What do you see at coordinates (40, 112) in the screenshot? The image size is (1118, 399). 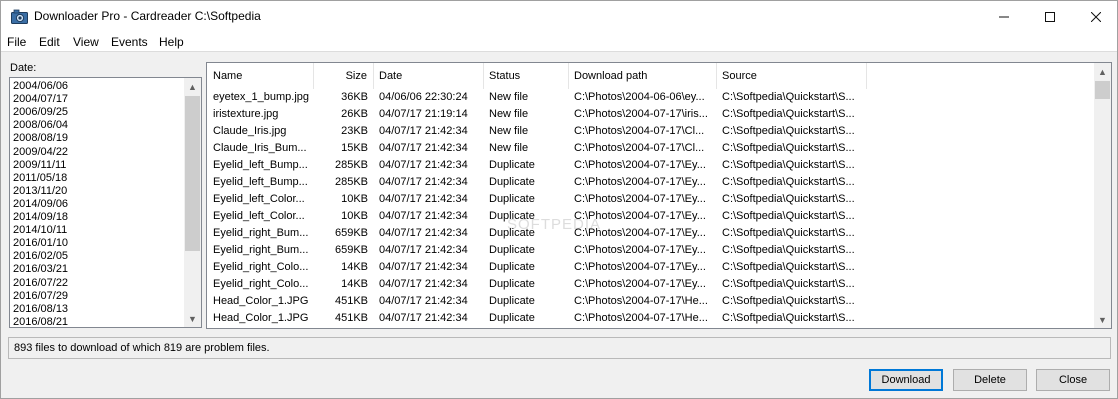 I see `date-list-item: 2006/09/25` at bounding box center [40, 112].